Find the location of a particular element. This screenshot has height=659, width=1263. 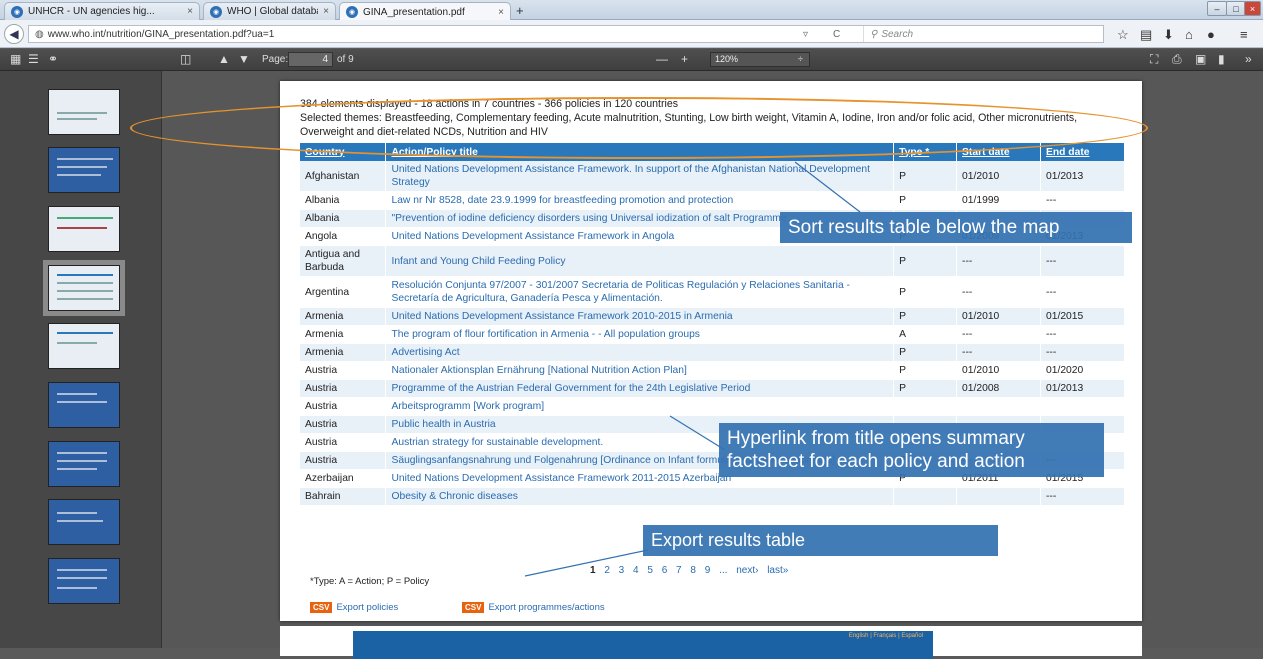

page-number-input: 4 is located at coordinates (310, 59).